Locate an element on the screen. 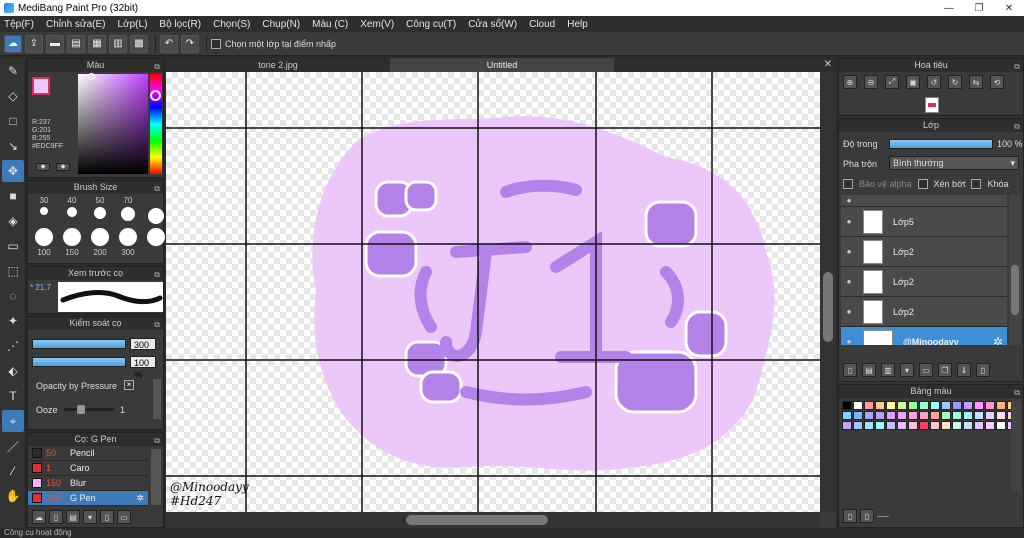 Image resolution: width=1024 pixels, height=538 pixels. brush-size-cell is located at coordinates (156, 241).